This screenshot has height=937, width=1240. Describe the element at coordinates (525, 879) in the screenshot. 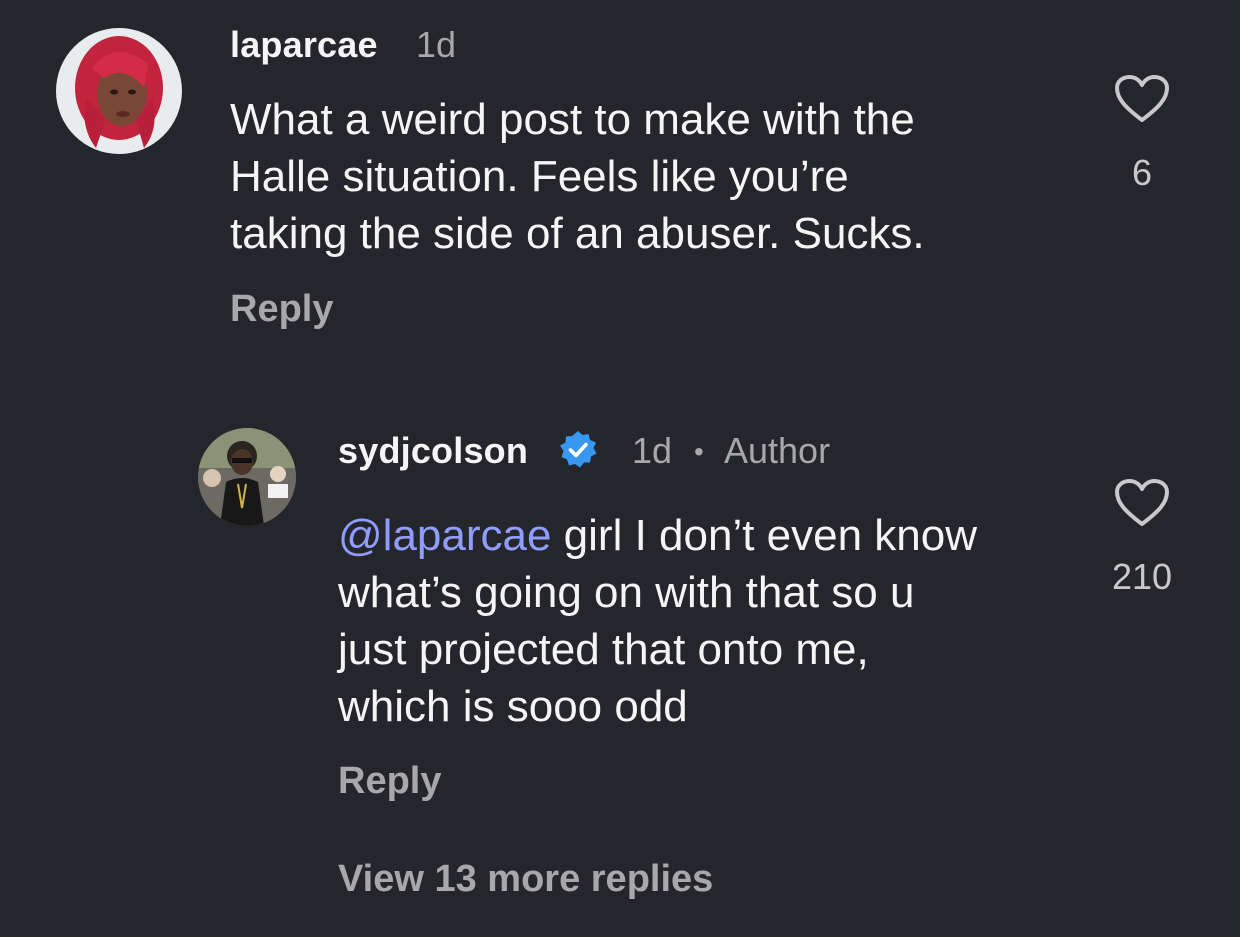

I see `view-more-replies-button: View 13 more replies` at that location.